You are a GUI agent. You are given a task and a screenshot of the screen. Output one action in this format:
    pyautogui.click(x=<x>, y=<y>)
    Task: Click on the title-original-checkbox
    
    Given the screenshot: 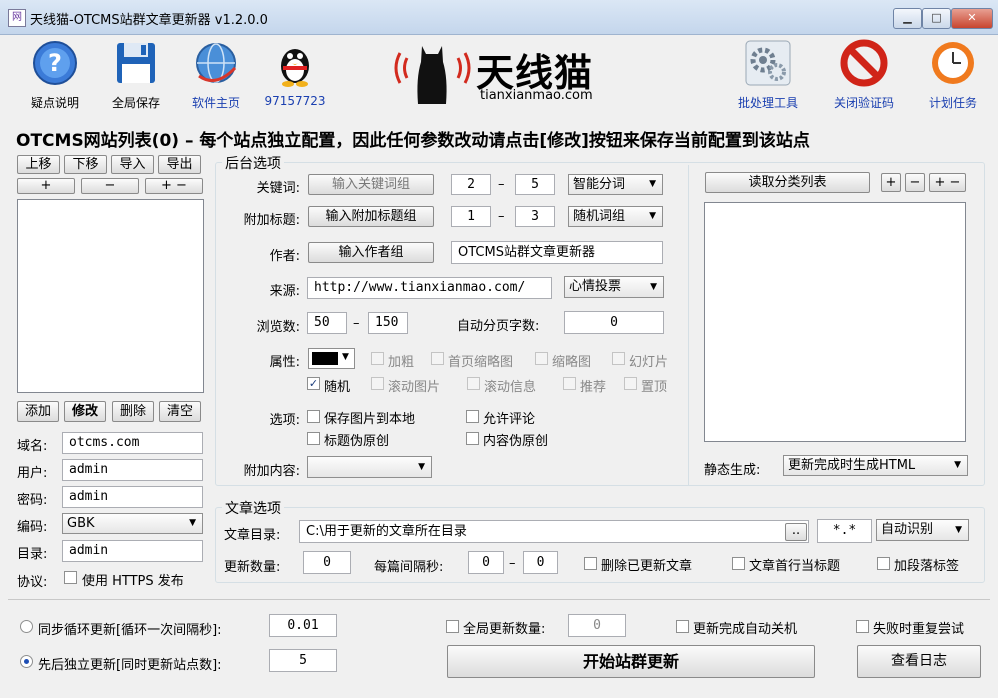 What is the action you would take?
    pyautogui.click(x=313, y=438)
    